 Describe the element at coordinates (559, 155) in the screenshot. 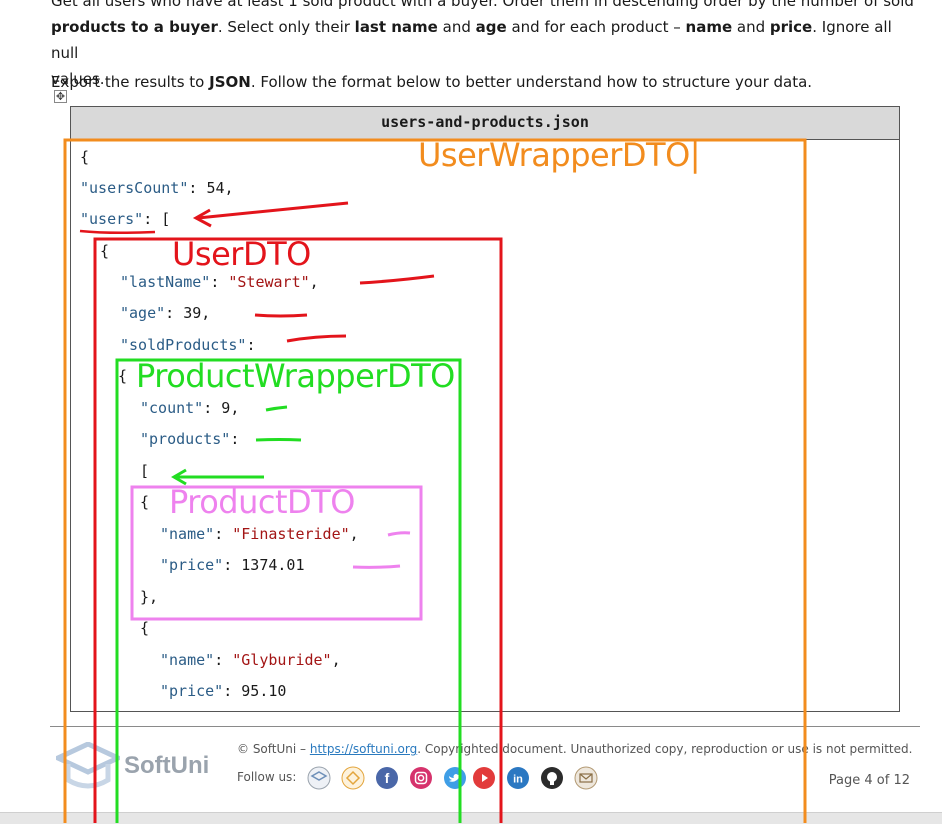

I see `user-wrapper-label: UserWrapperDTO|` at that location.